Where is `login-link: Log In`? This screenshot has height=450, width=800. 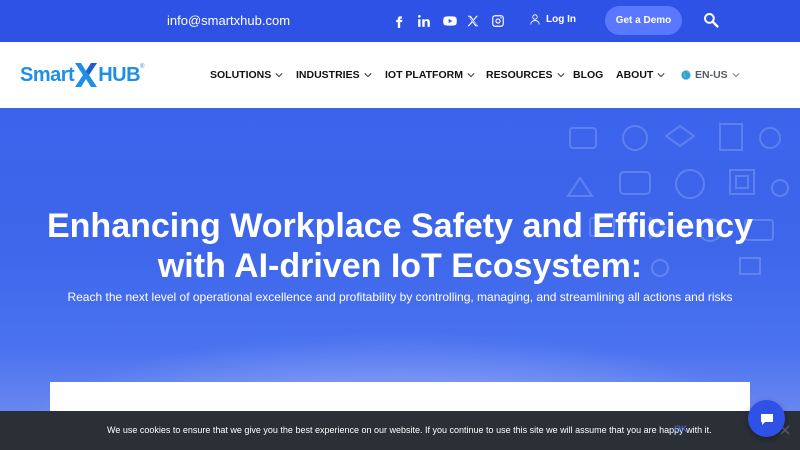
login-link: Log In is located at coordinates (553, 19).